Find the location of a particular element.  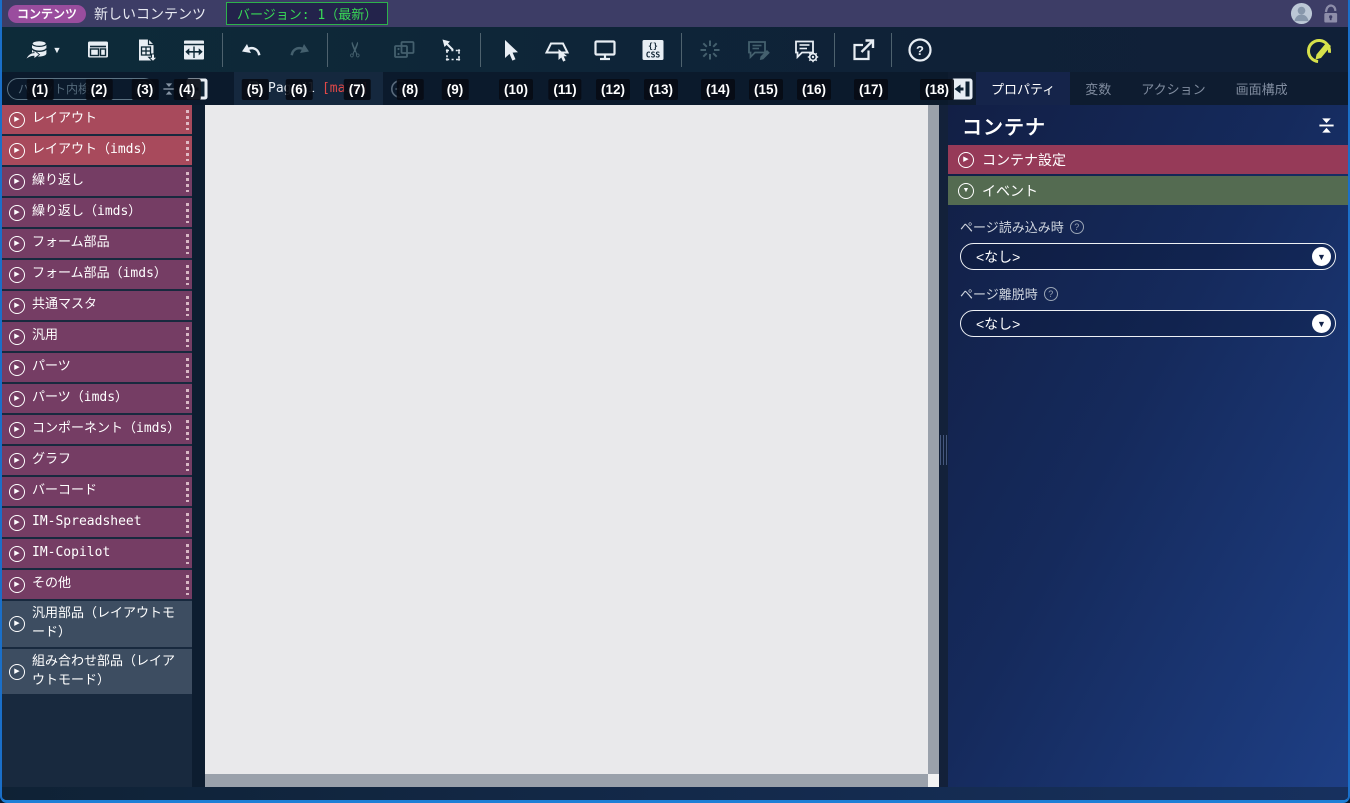

panel-resize-strip is located at coordinates (943, 446).